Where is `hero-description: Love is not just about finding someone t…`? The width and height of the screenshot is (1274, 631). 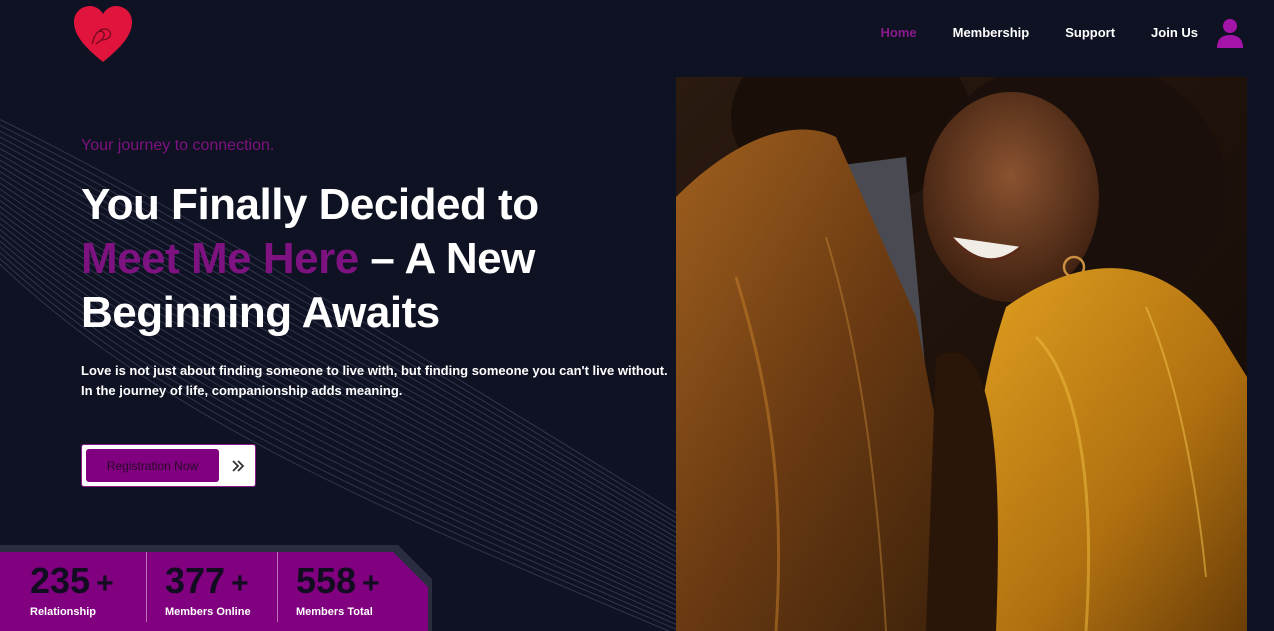 hero-description: Love is not just about finding someone t… is located at coordinates (381, 381).